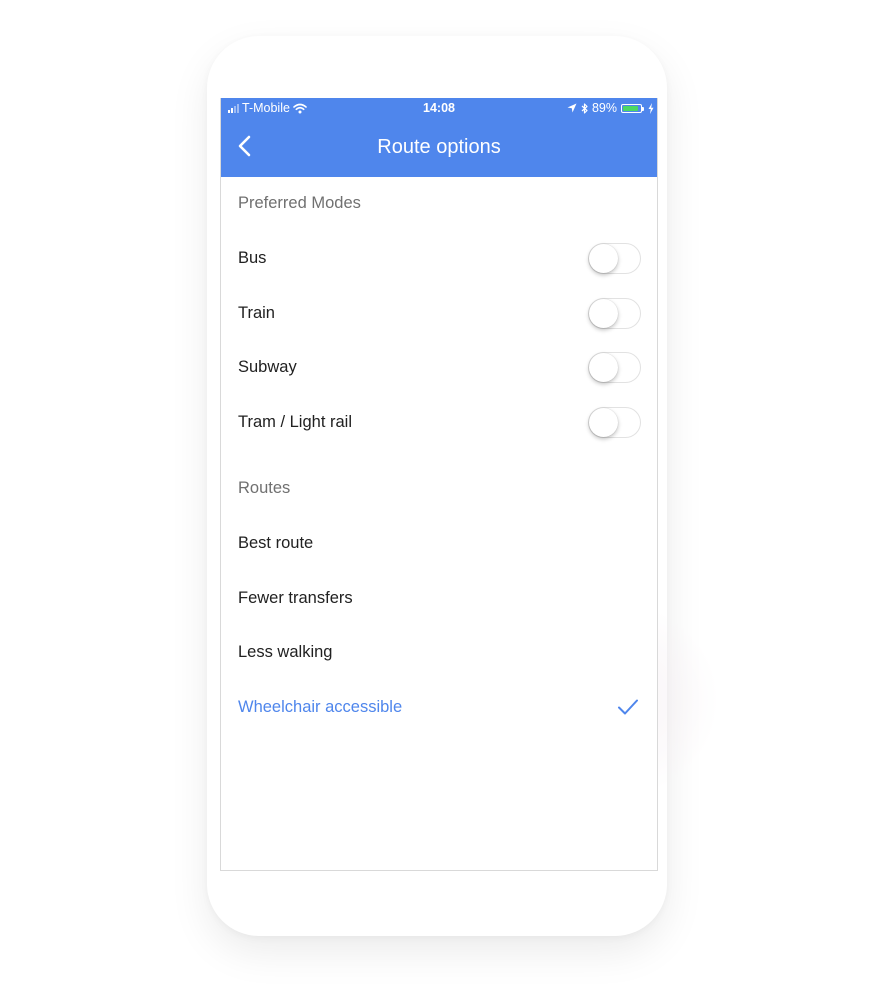 This screenshot has width=888, height=1005. Describe the element at coordinates (295, 598) in the screenshot. I see `route-label: Fewer transfers` at that location.